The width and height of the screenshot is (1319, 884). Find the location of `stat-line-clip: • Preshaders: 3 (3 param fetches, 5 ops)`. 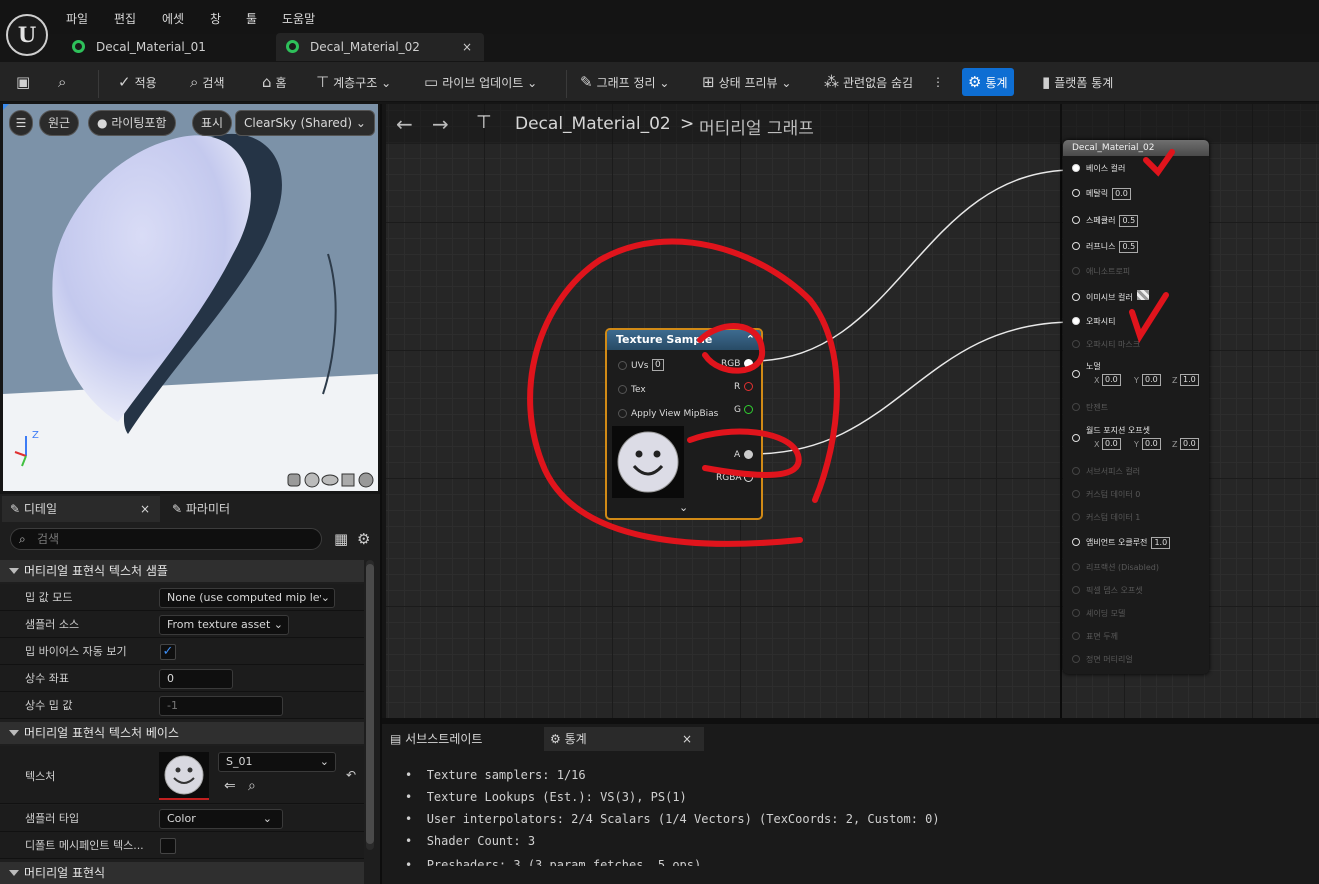

stat-line-clip: • Preshaders: 3 (3 param fetches, 5 ops) is located at coordinates (850, 861).